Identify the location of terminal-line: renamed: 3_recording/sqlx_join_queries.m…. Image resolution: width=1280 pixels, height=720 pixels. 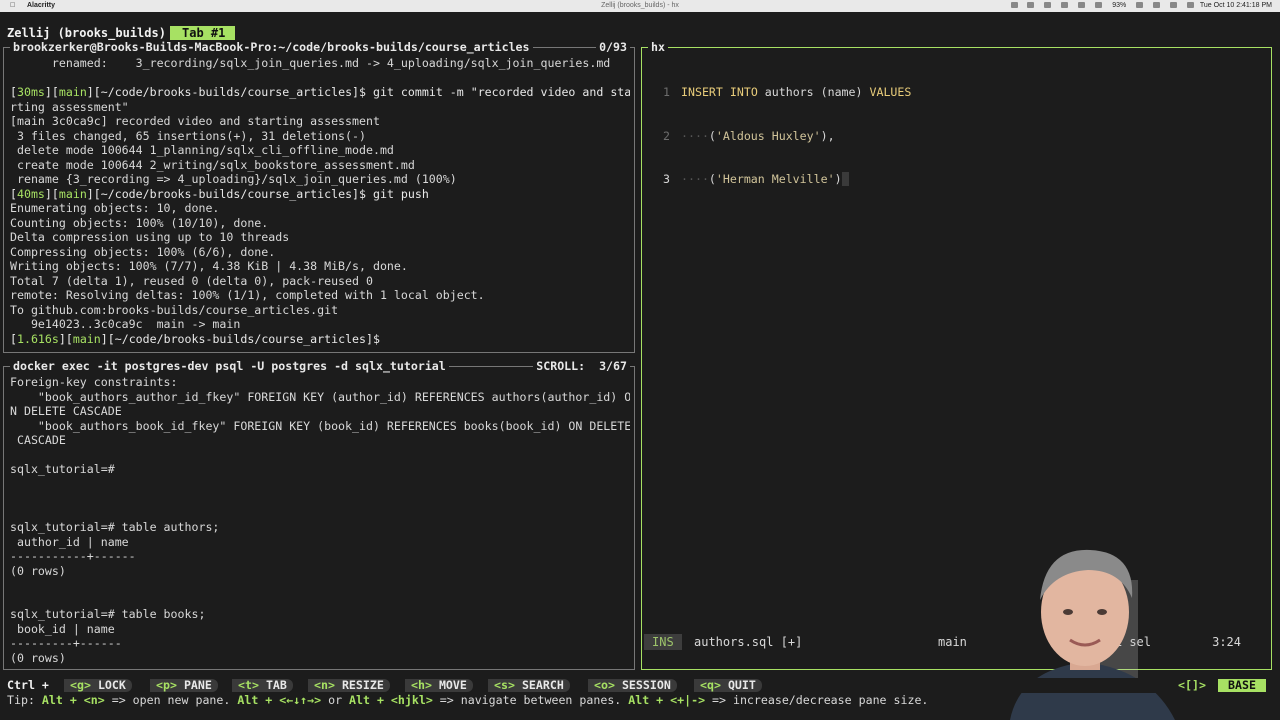
(310, 63).